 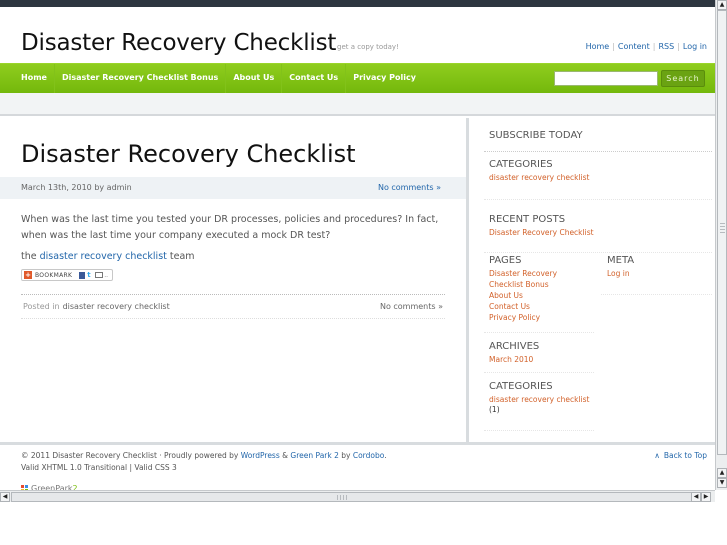 I want to click on wordpress-link: WordPress, so click(x=260, y=455).